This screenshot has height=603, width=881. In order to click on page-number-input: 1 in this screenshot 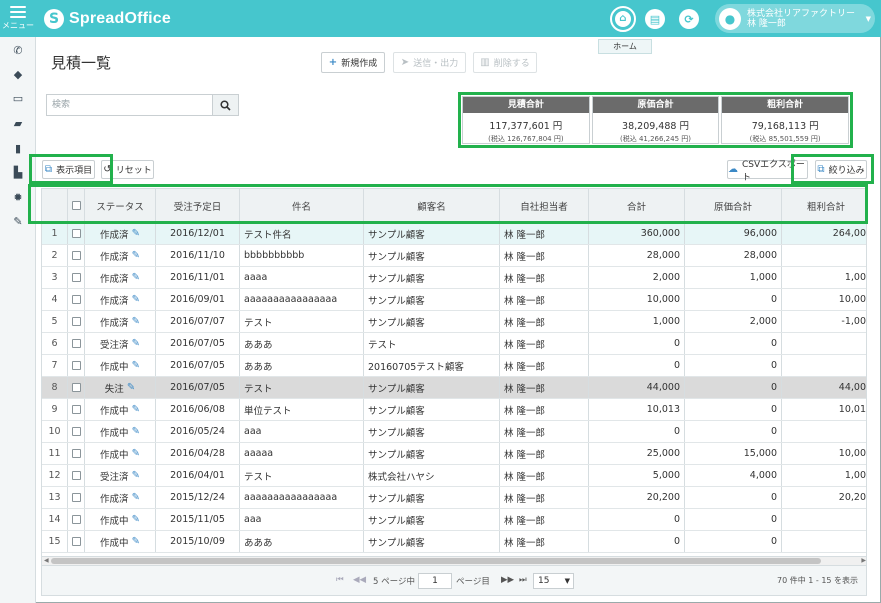, I will do `click(435, 581)`.